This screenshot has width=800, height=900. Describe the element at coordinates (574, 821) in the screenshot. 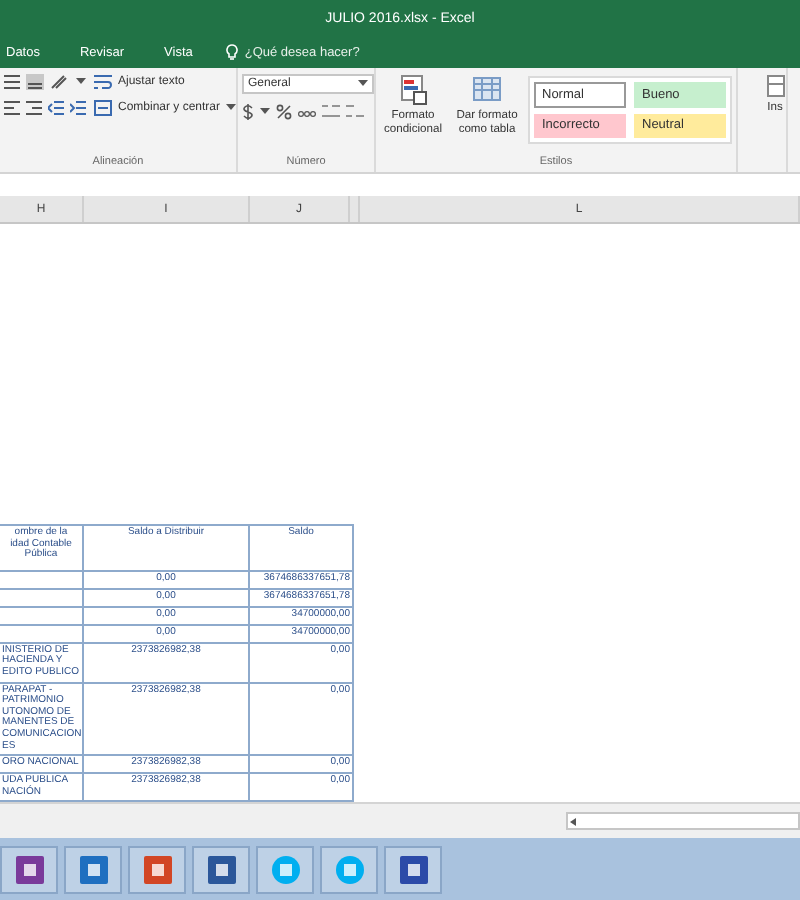

I see `scroll-left-icon` at that location.